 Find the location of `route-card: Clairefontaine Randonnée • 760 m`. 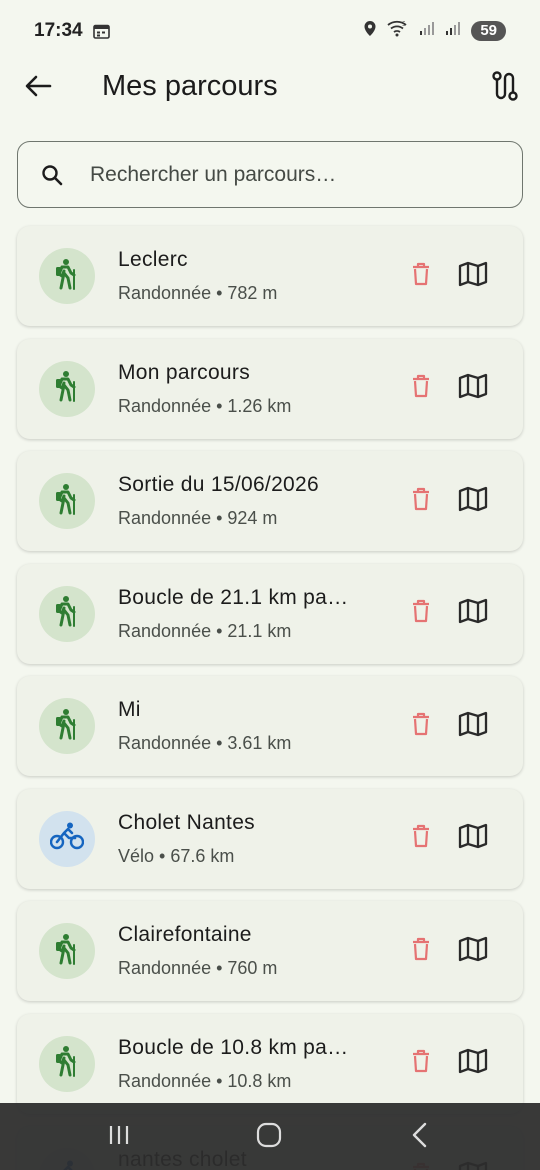

route-card: Clairefontaine Randonnée • 760 m is located at coordinates (270, 951).